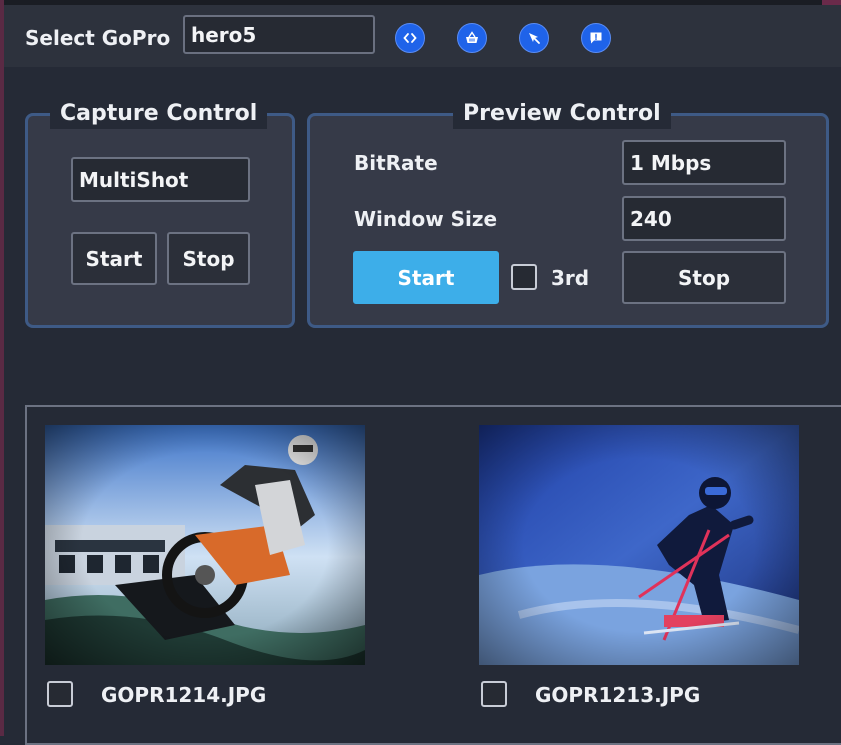 The image size is (841, 745). I want to click on code-button, so click(410, 38).